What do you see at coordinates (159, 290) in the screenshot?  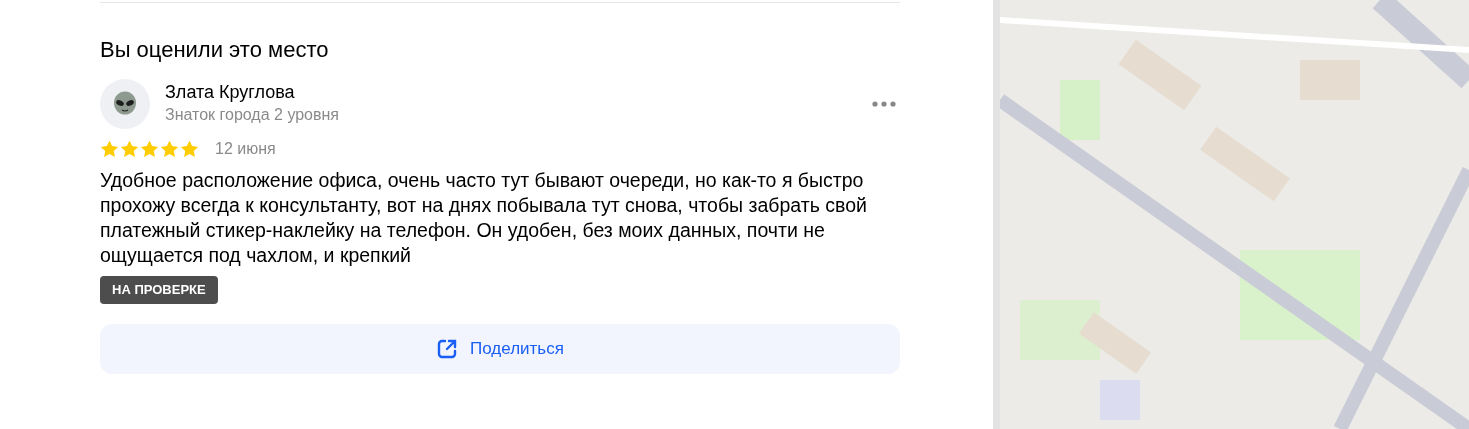 I see `status-badge: НА ПРОВЕРКЕ` at bounding box center [159, 290].